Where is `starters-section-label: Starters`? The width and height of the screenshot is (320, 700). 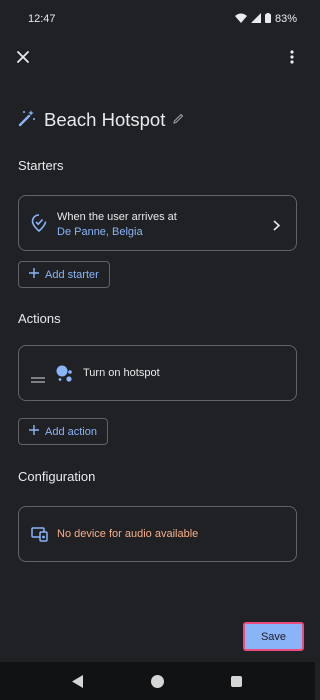 starters-section-label: Starters is located at coordinates (41, 165).